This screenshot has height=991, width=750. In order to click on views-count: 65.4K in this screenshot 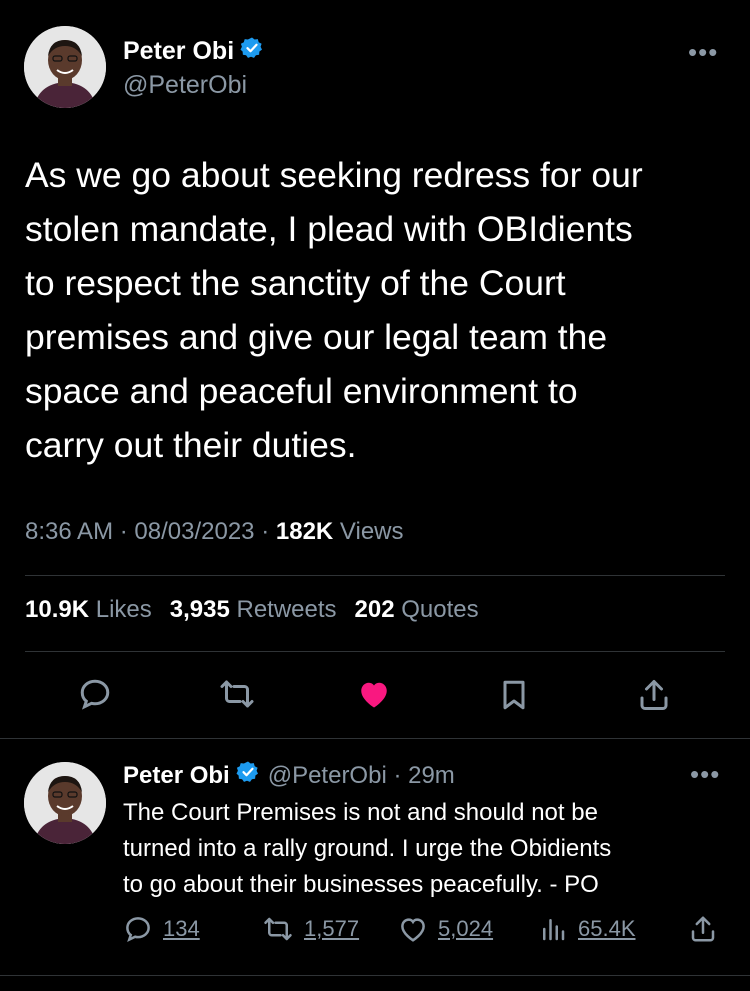, I will do `click(607, 929)`.